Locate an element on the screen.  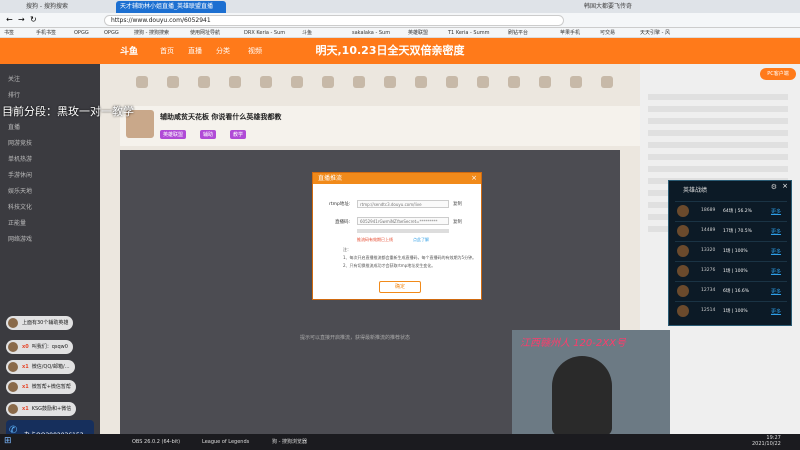
browser-tab: 搜狗 - 搜狗搜索 is located at coordinates (67, 7).